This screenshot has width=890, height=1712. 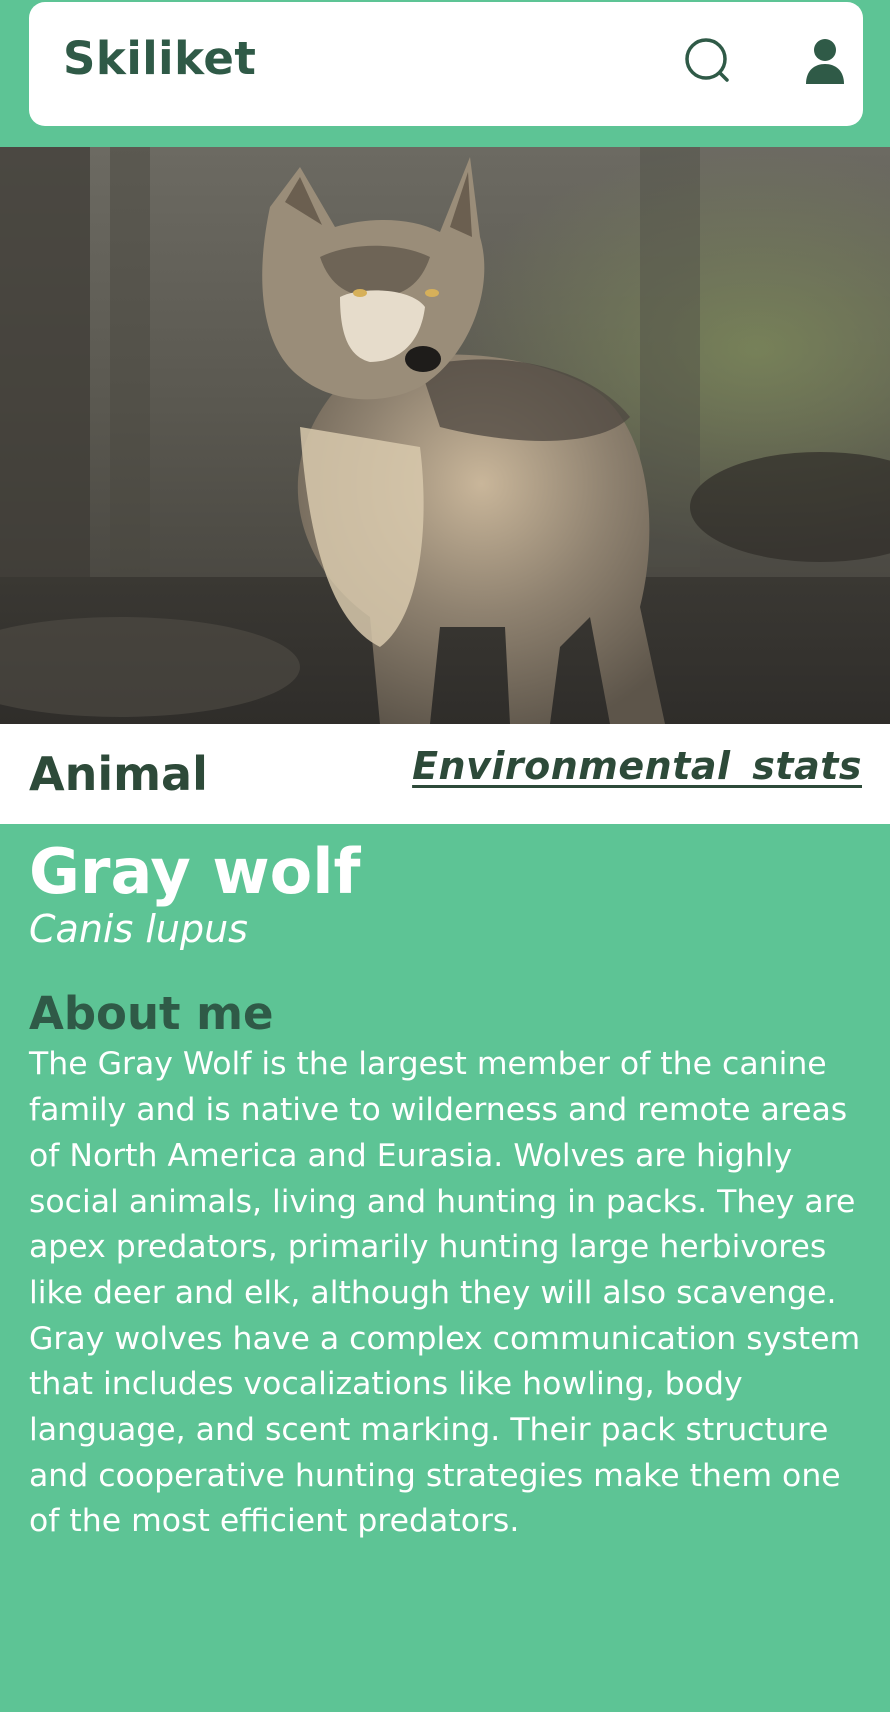 I want to click on header-card: Skiliket, so click(x=446, y=64).